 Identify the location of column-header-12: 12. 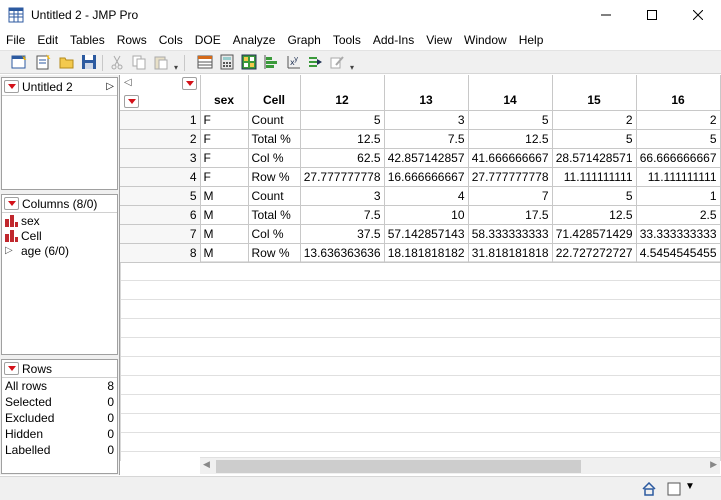
(342, 93).